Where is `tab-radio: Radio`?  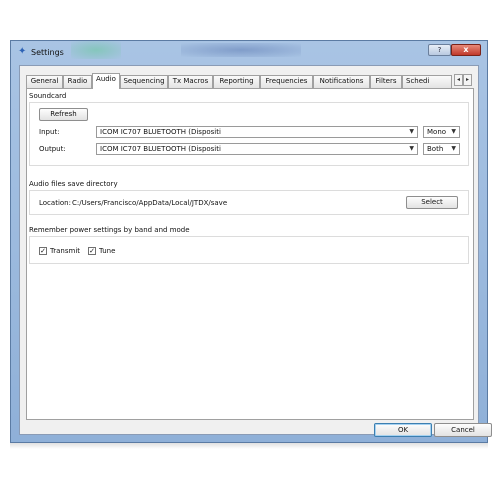 tab-radio: Radio is located at coordinates (77, 81).